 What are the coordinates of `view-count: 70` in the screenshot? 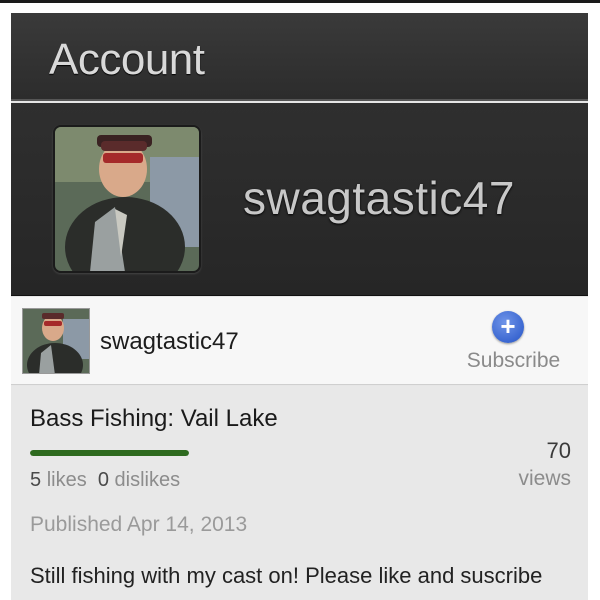 It's located at (558, 450).